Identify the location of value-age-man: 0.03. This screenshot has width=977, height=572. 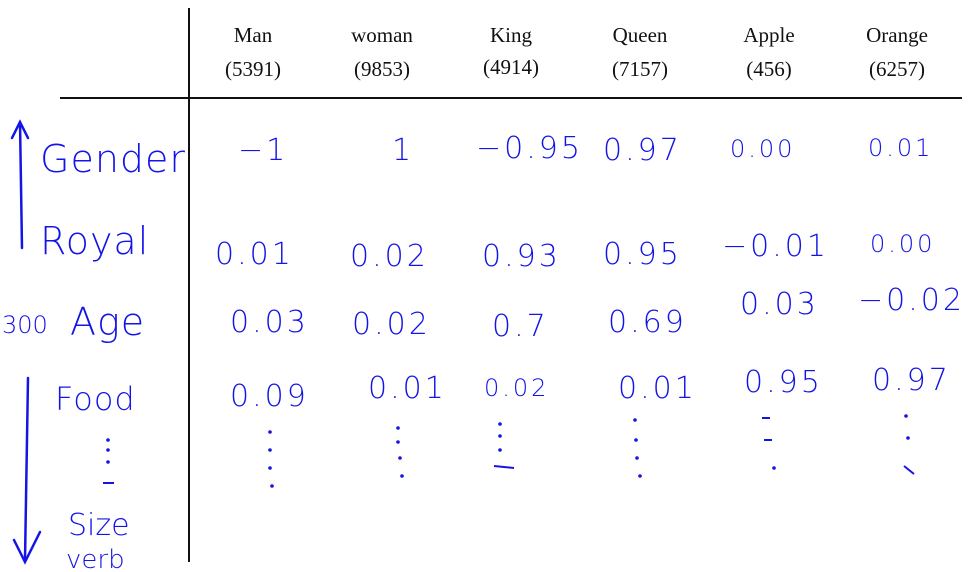
(269, 322).